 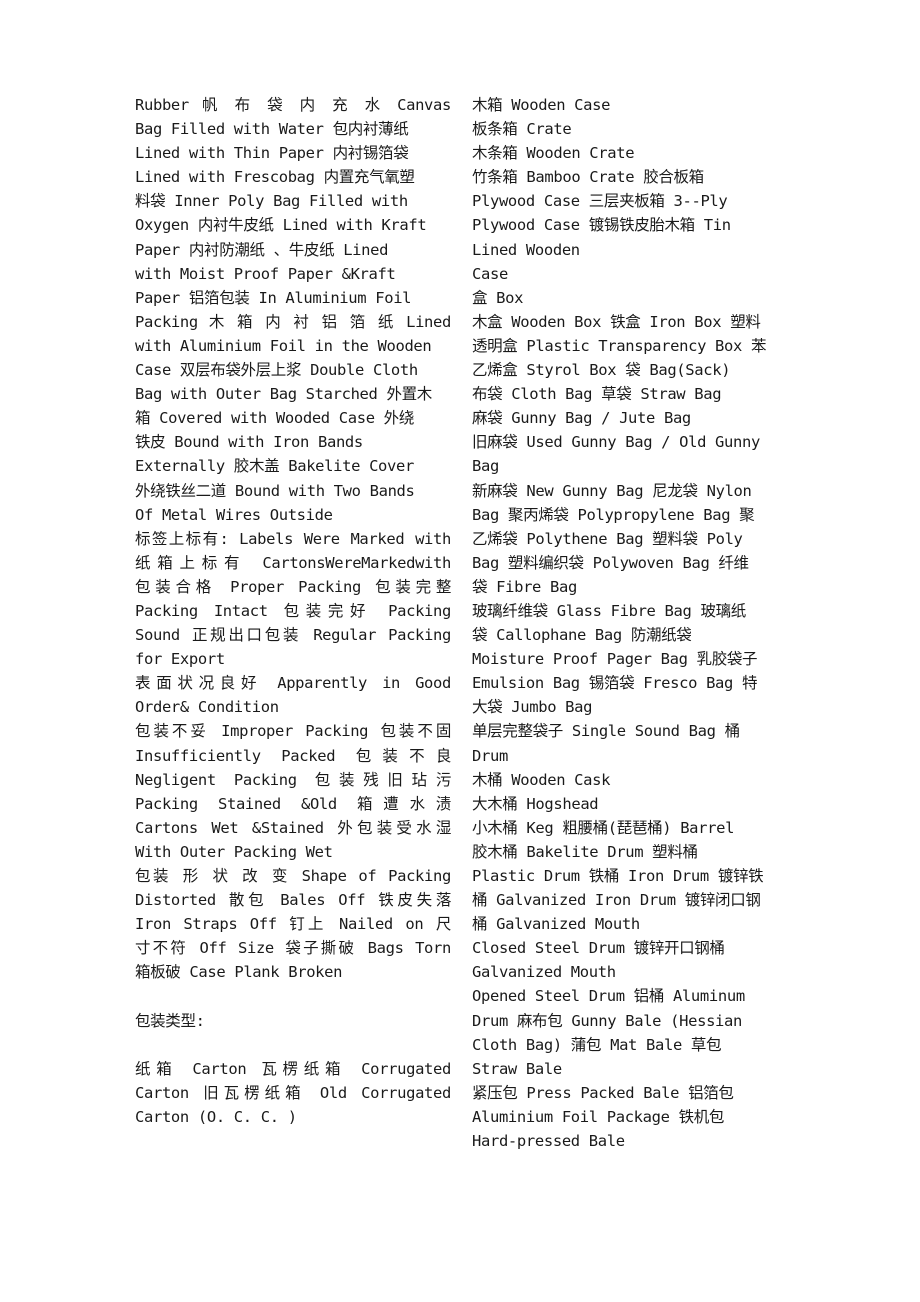 What do you see at coordinates (271, 201) in the screenshot?
I see `text-line: 料袋 Inner Poly Bag Filled with` at bounding box center [271, 201].